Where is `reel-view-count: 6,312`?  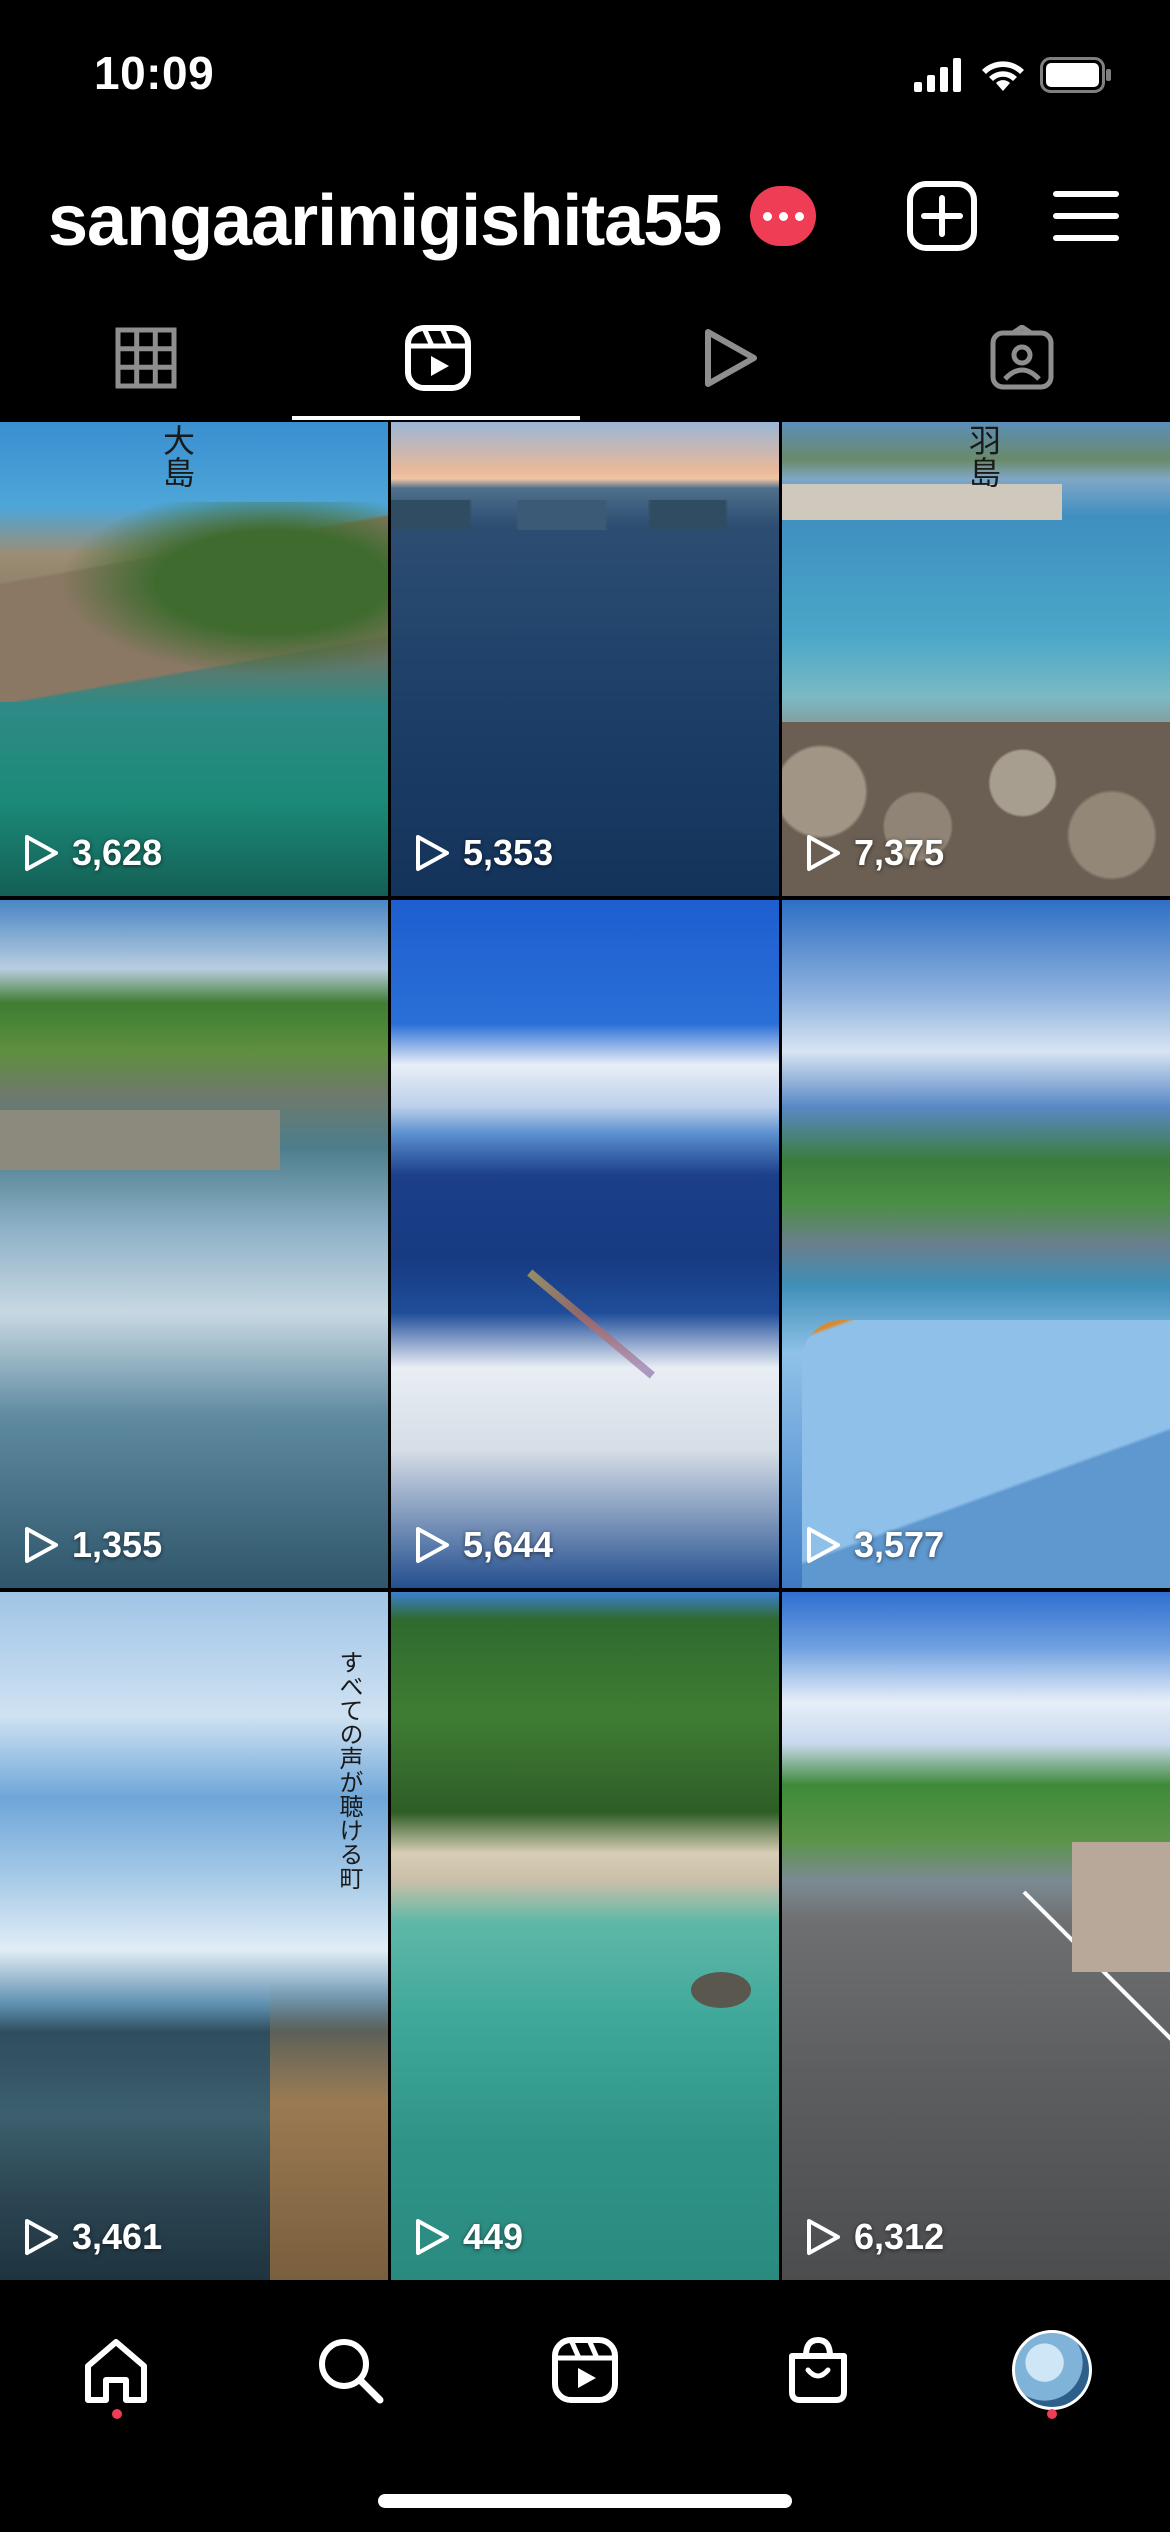
reel-view-count: 6,312 is located at coordinates (874, 2237).